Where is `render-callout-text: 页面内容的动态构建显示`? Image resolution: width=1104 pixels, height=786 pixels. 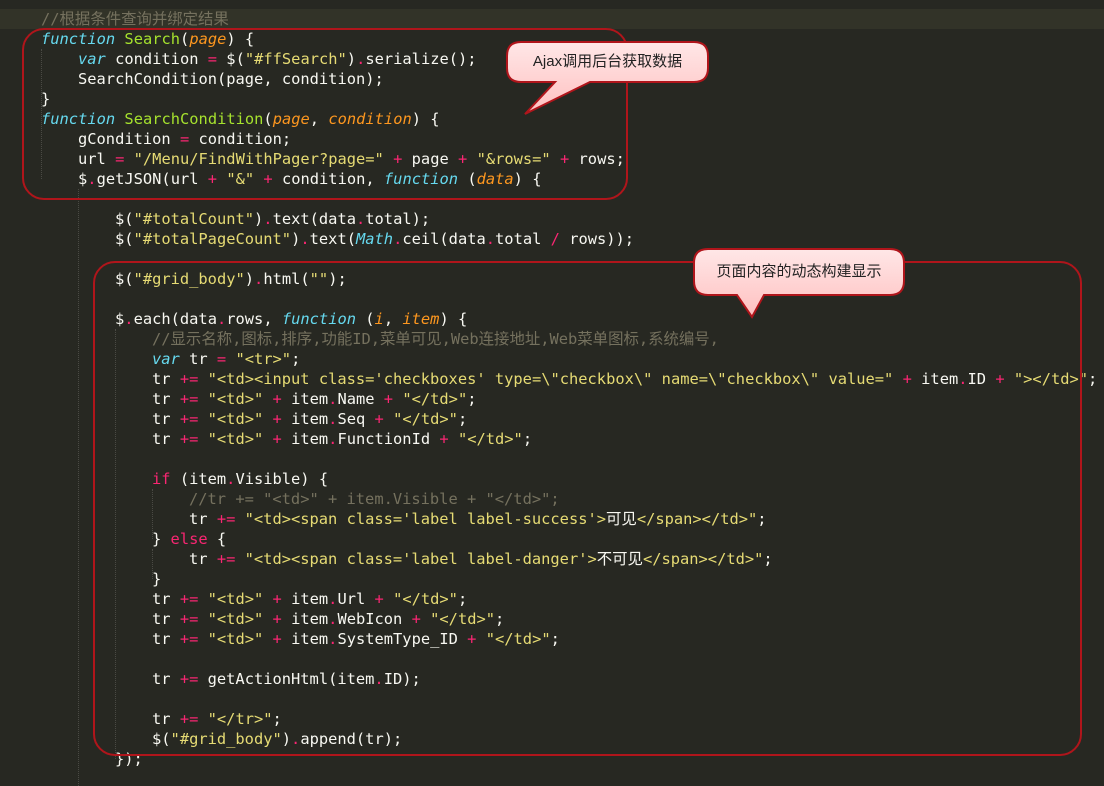
render-callout-text: 页面内容的动态构建显示 is located at coordinates (799, 271).